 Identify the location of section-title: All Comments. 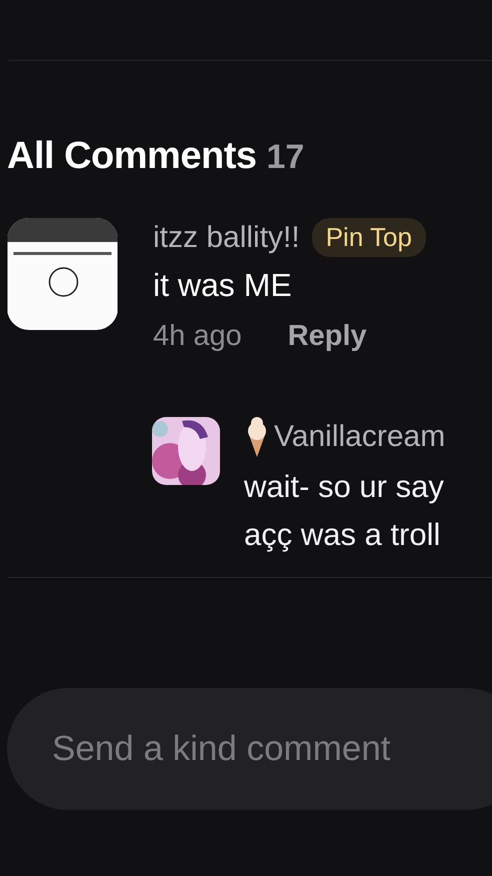
(131, 156).